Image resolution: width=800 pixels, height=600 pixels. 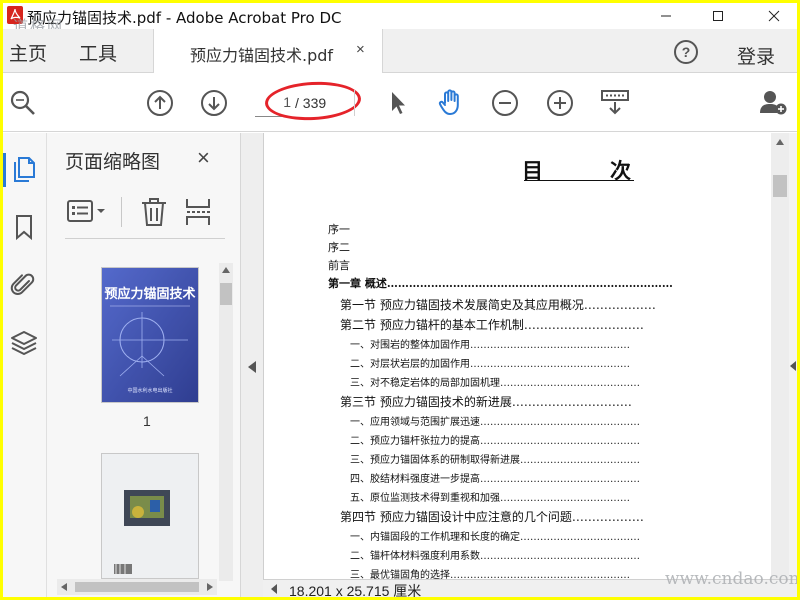 What do you see at coordinates (147, 421) in the screenshot?
I see `thumbnail-page-number: 1` at bounding box center [147, 421].